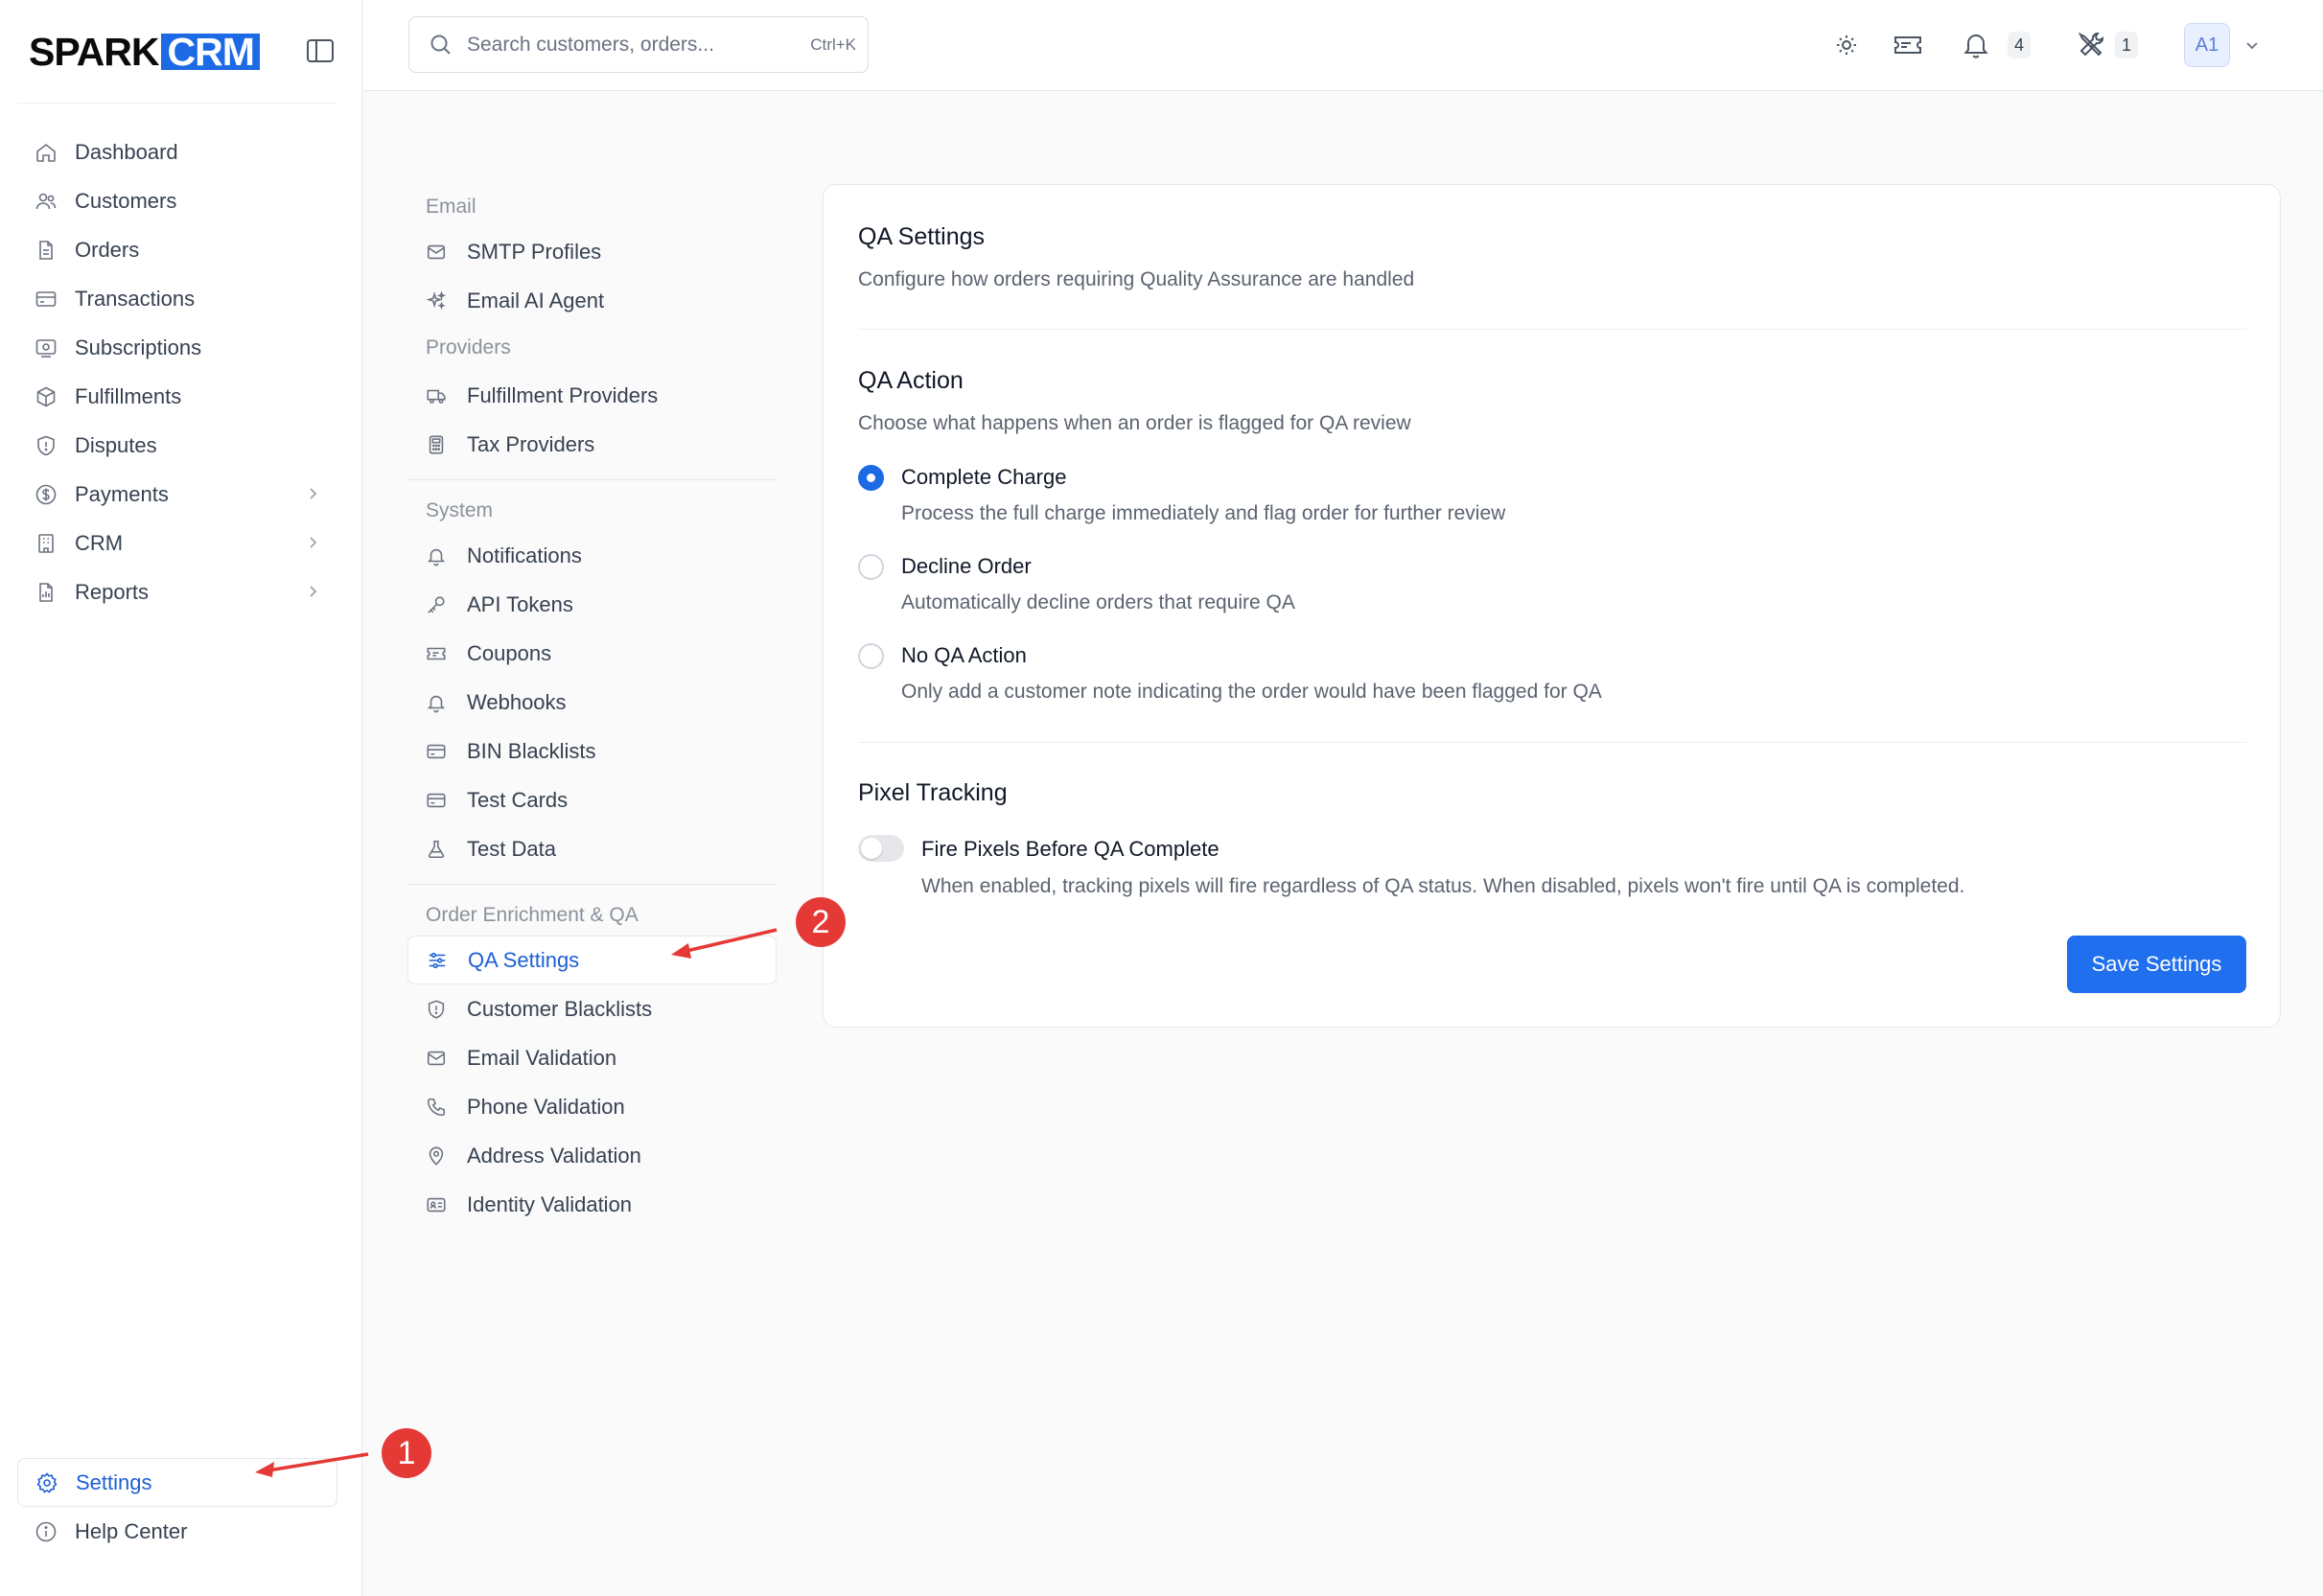 This screenshot has width=2323, height=1596. Describe the element at coordinates (46, 1531) in the screenshot. I see `info-icon` at that location.